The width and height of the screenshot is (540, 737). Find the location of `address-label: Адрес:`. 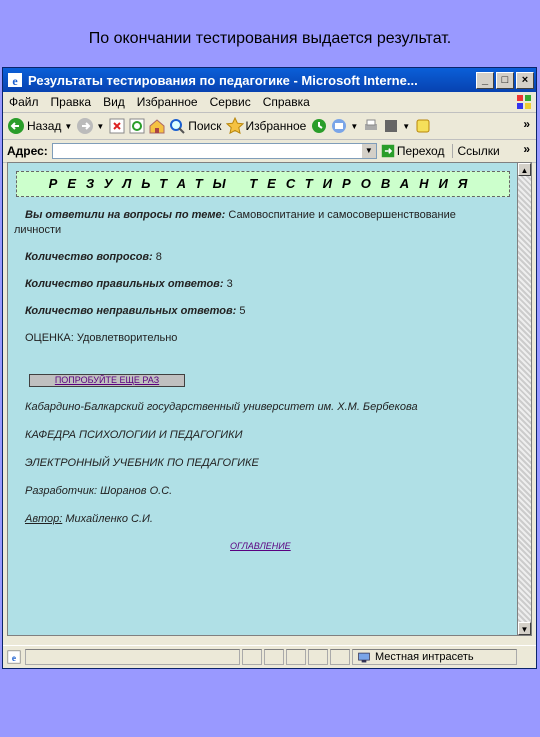

address-label: Адрес: is located at coordinates (27, 151).